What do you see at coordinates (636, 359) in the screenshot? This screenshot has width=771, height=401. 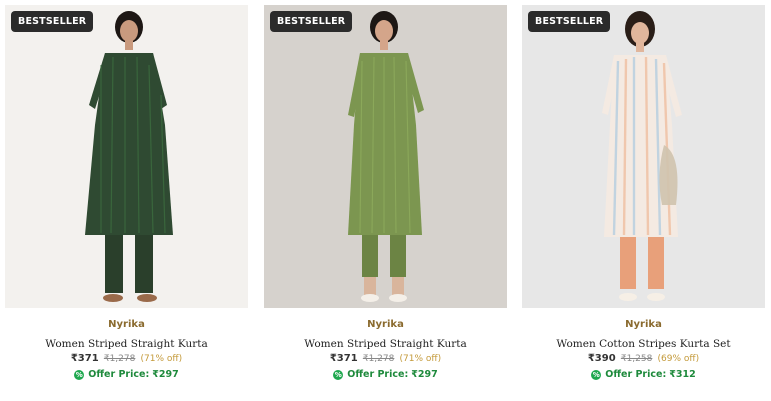 I see `mrp-price: ₹1,258` at bounding box center [636, 359].